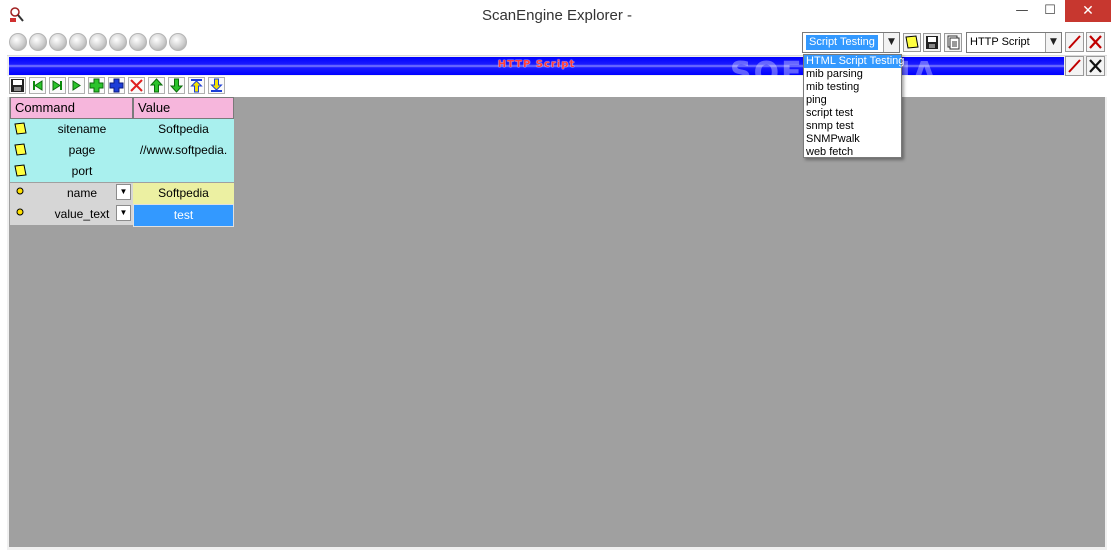  Describe the element at coordinates (852, 152) in the screenshot. I see `dropdown-item: web fetch` at that location.